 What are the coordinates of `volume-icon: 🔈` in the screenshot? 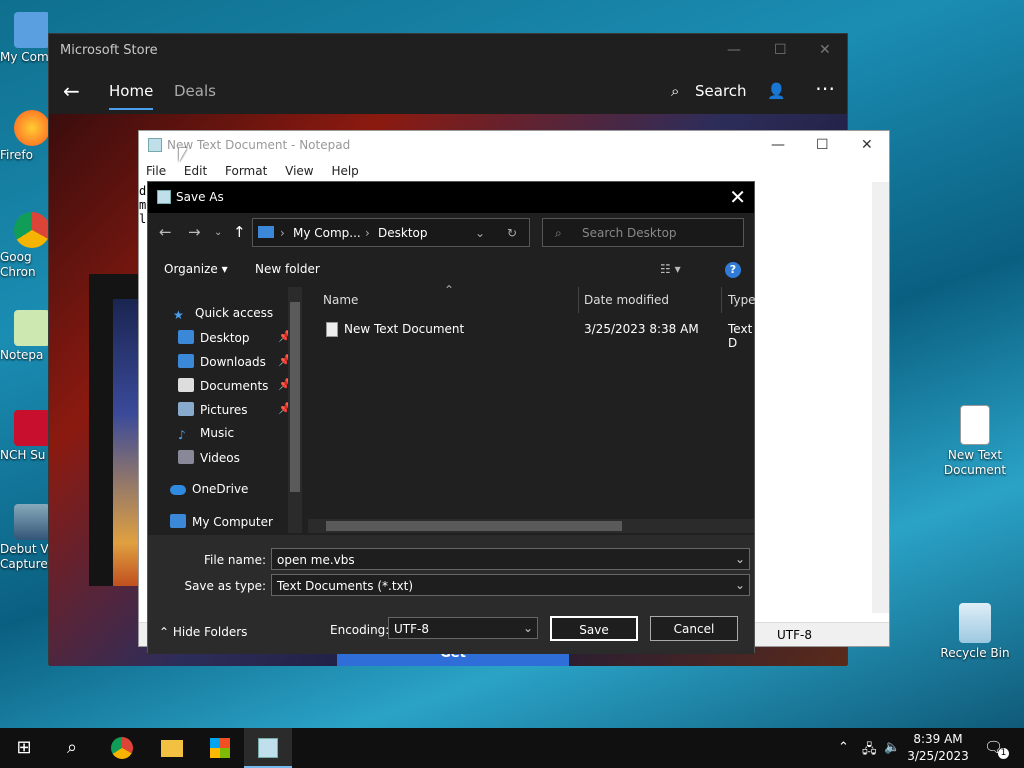 It's located at (892, 747).